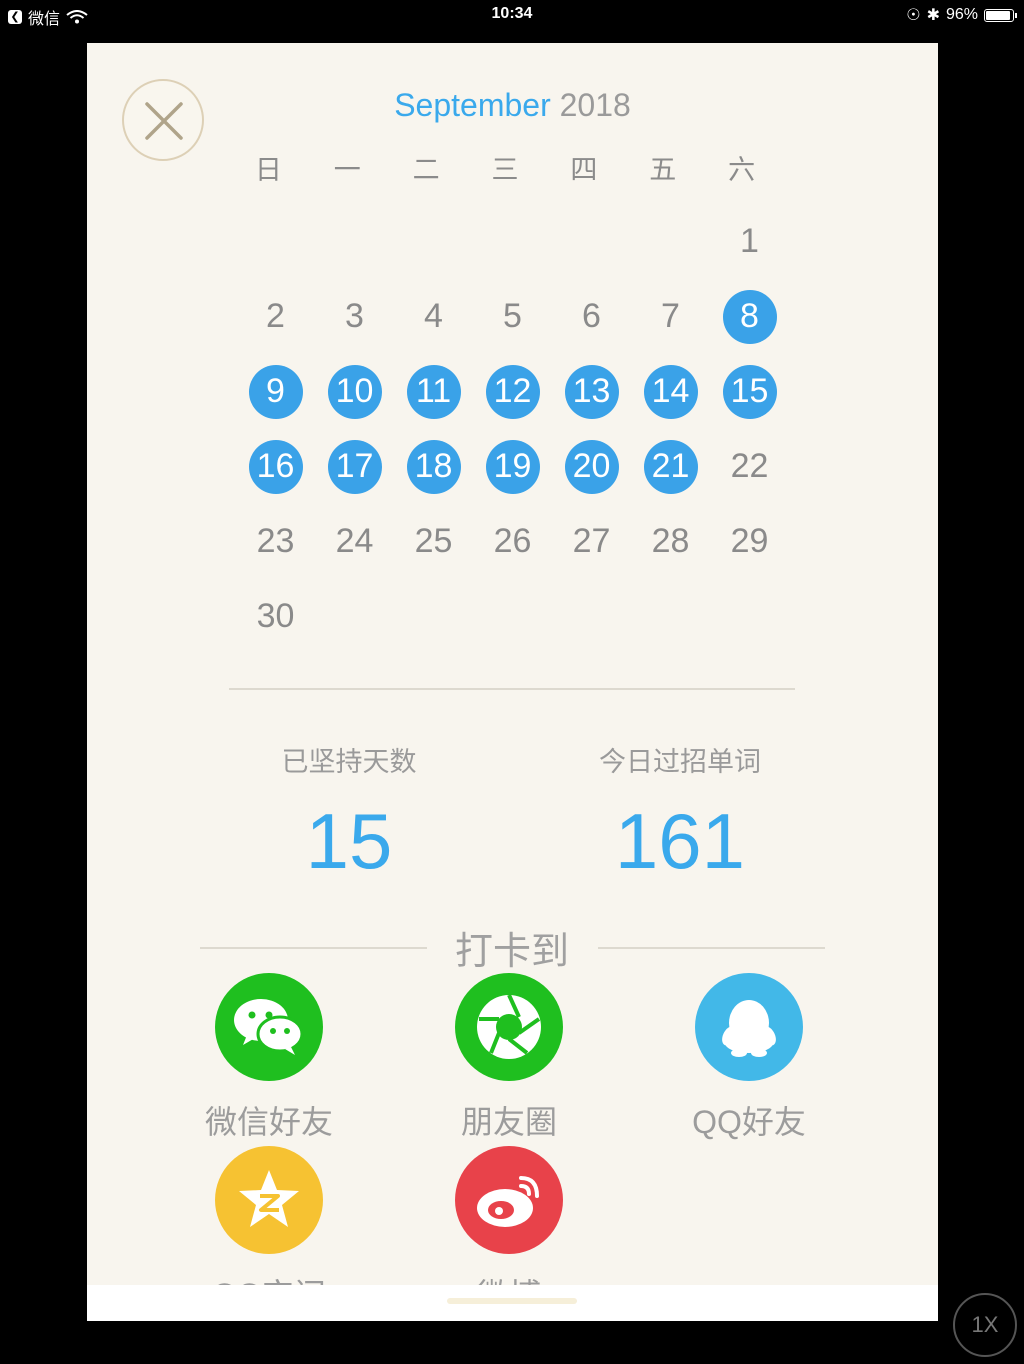 The image size is (1024, 1364). What do you see at coordinates (913, 15) in the screenshot?
I see `orientation-lock-icon: ☉` at bounding box center [913, 15].